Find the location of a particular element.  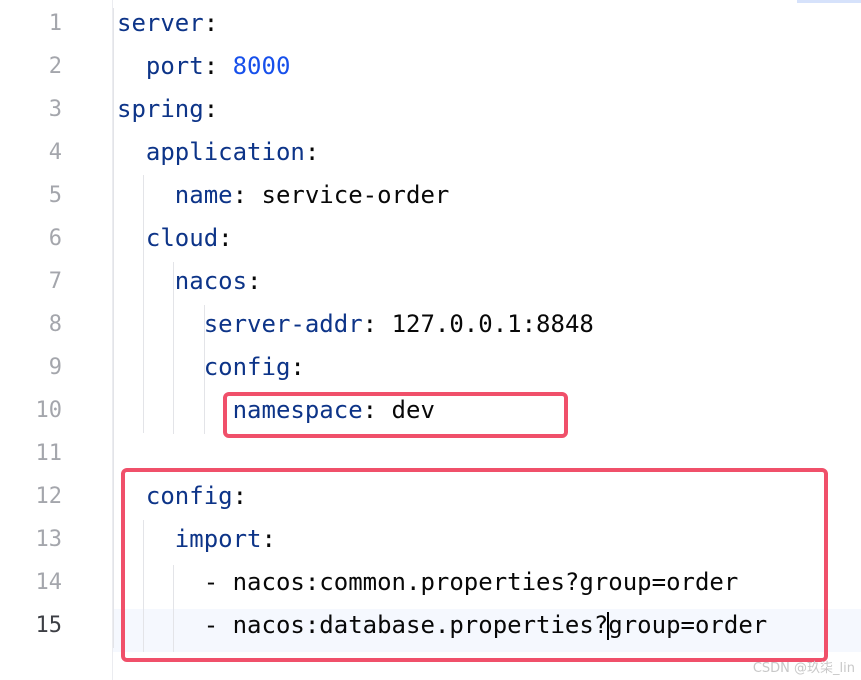

code-line: server: is located at coordinates (167, 23).